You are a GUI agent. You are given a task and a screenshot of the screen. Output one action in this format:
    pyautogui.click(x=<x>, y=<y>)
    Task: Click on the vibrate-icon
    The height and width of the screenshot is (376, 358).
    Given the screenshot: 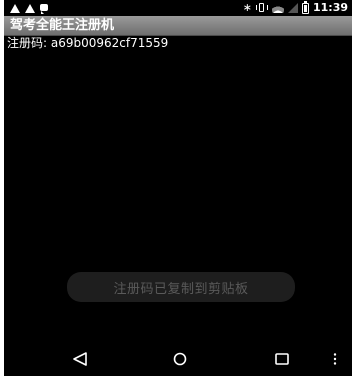 What is the action you would take?
    pyautogui.click(x=261, y=8)
    